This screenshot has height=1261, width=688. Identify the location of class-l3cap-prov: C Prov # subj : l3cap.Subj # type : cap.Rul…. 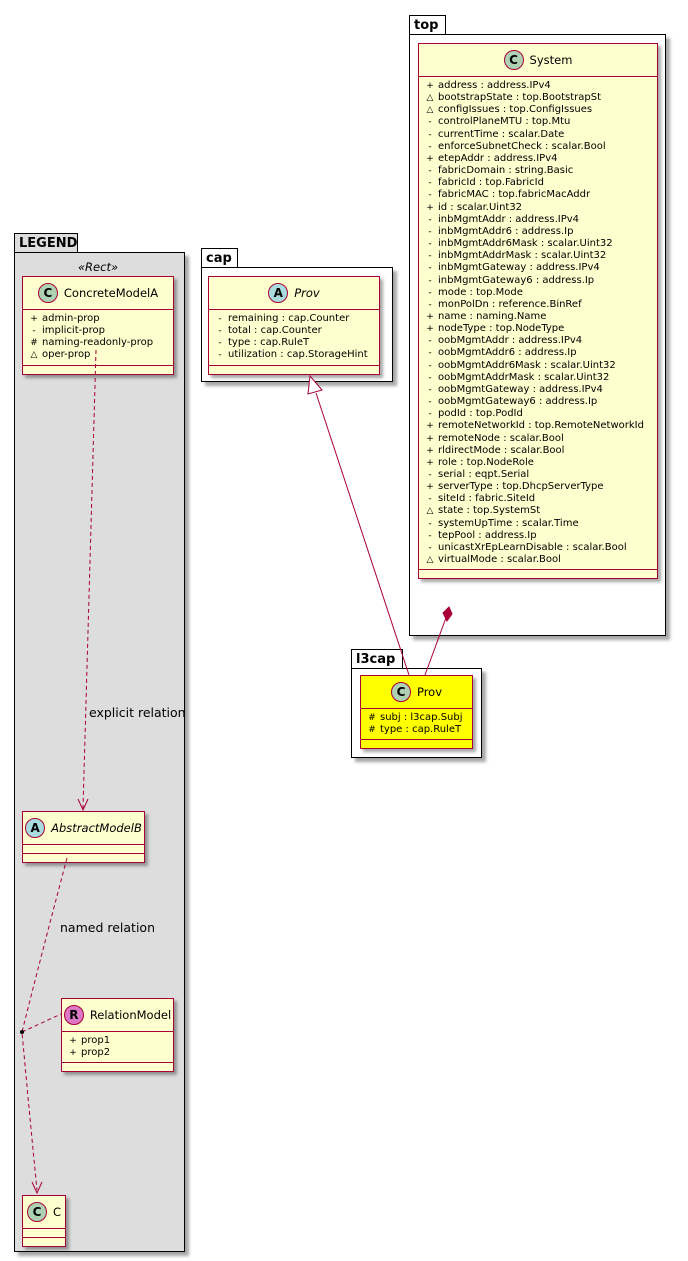
(416, 712).